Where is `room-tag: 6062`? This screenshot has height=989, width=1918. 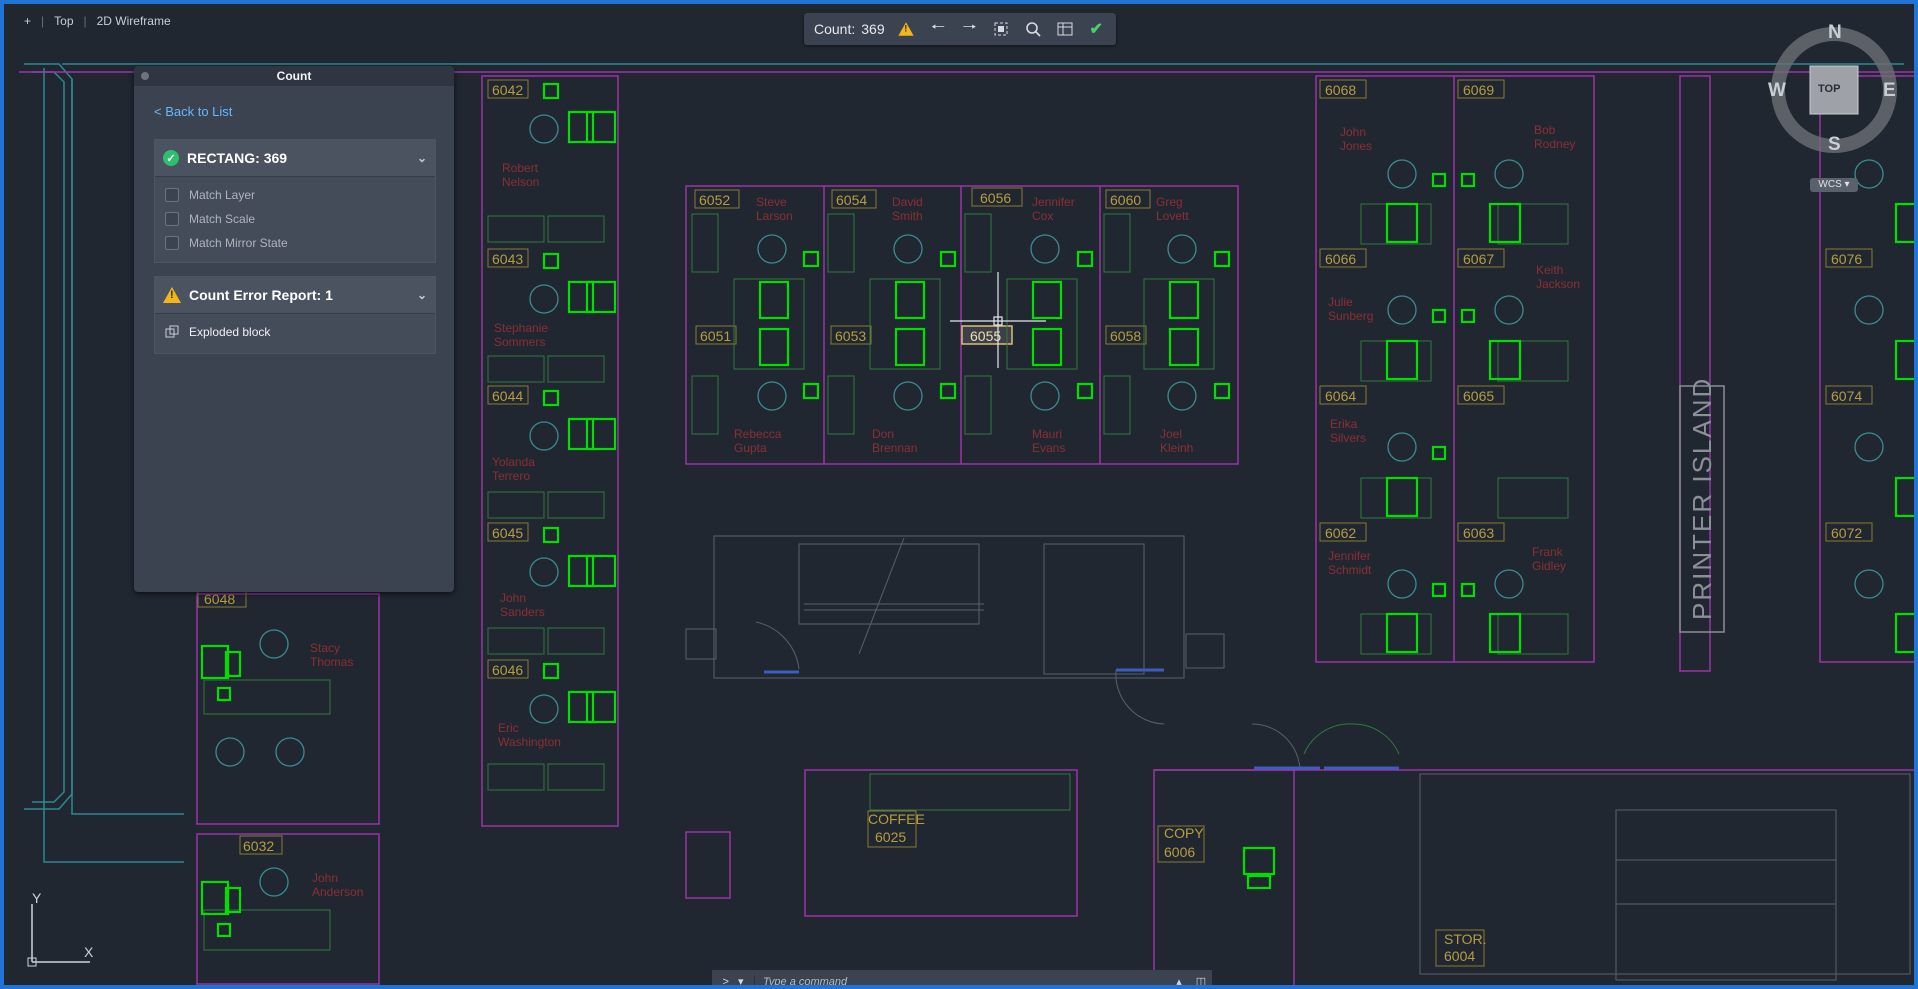
room-tag: 6062 is located at coordinates (1340, 533).